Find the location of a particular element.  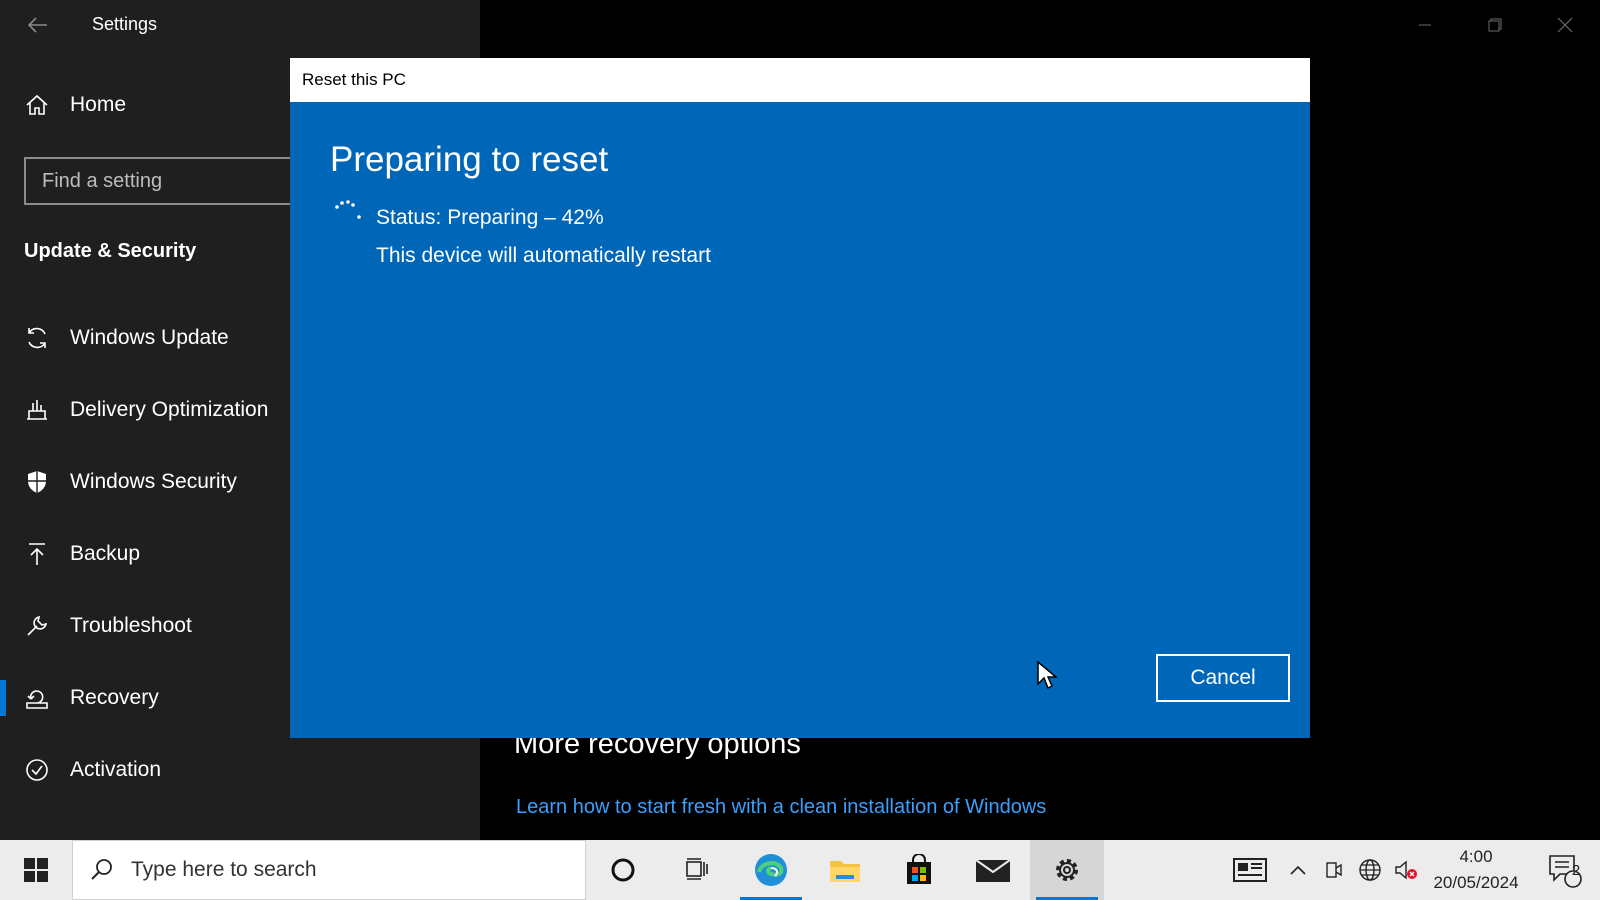

taskbar-clock: 4:00 20/05/2024 is located at coordinates (1476, 870).